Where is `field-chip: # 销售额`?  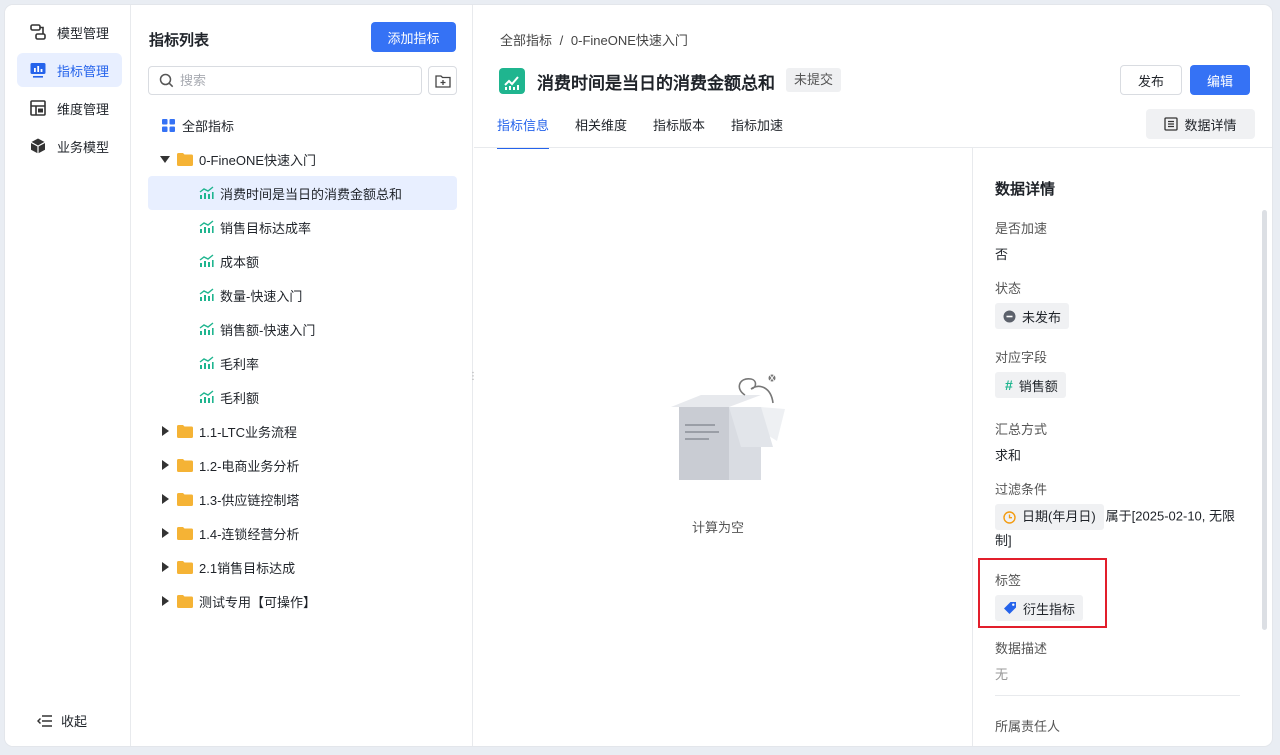
field-chip: # 销售额 is located at coordinates (1030, 385).